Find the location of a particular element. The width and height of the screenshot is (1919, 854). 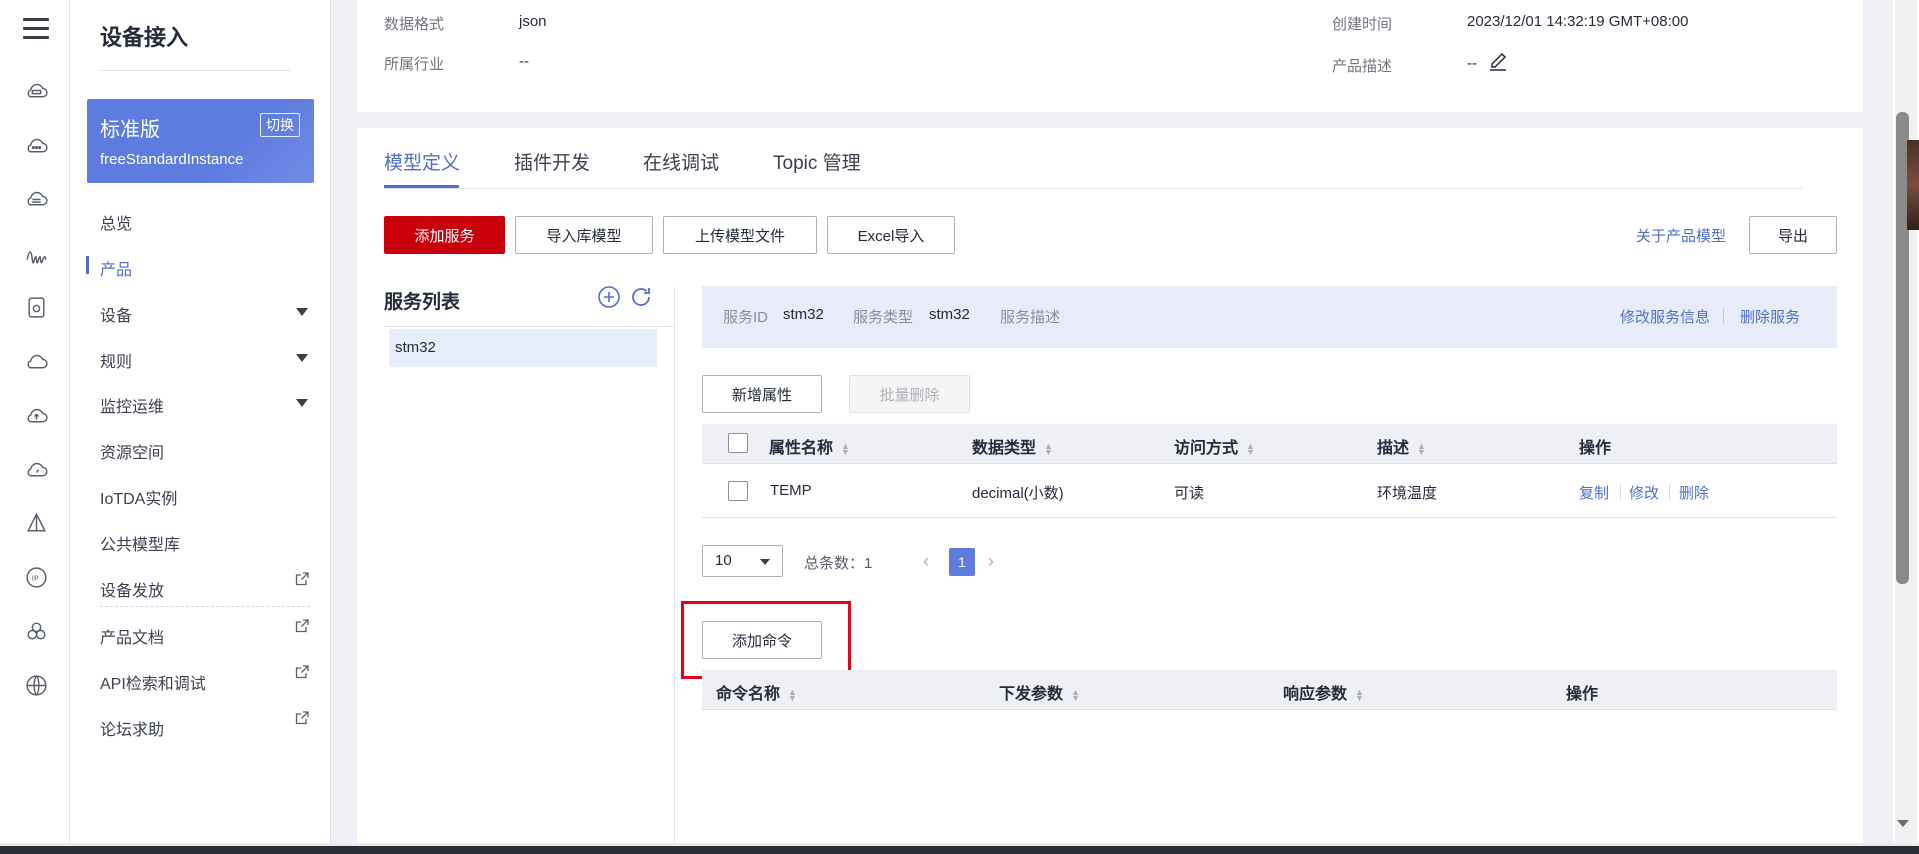

refresh-icon is located at coordinates (641, 297).